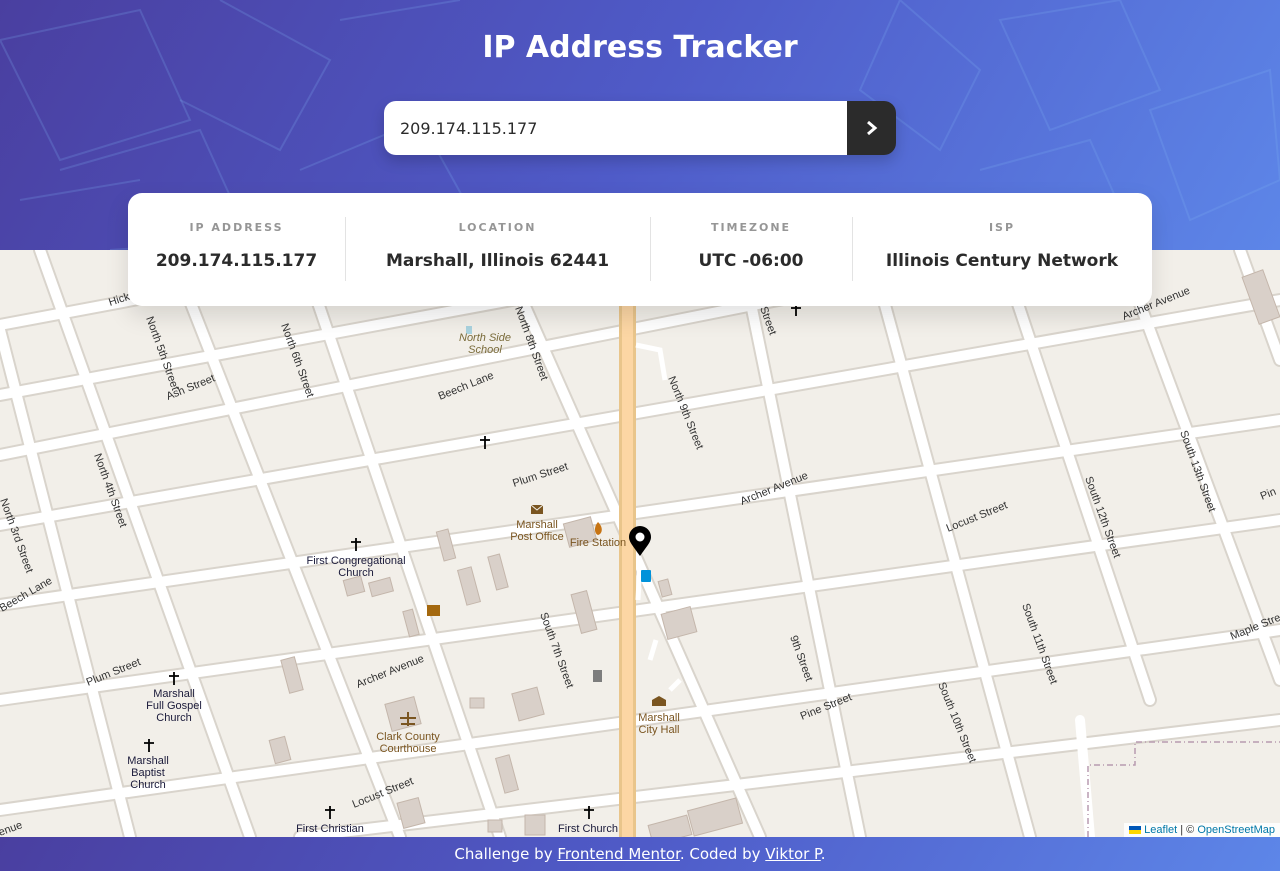 The height and width of the screenshot is (871, 1280). I want to click on footer-middle: . Coded by, so click(720, 854).